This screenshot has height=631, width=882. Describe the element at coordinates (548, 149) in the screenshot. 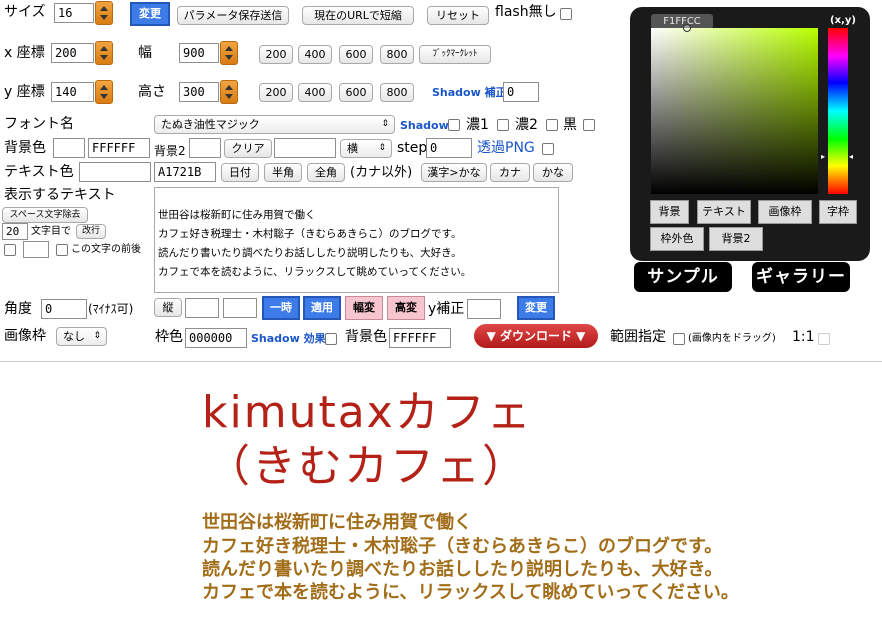

I see `transparent-png-checkbox` at that location.